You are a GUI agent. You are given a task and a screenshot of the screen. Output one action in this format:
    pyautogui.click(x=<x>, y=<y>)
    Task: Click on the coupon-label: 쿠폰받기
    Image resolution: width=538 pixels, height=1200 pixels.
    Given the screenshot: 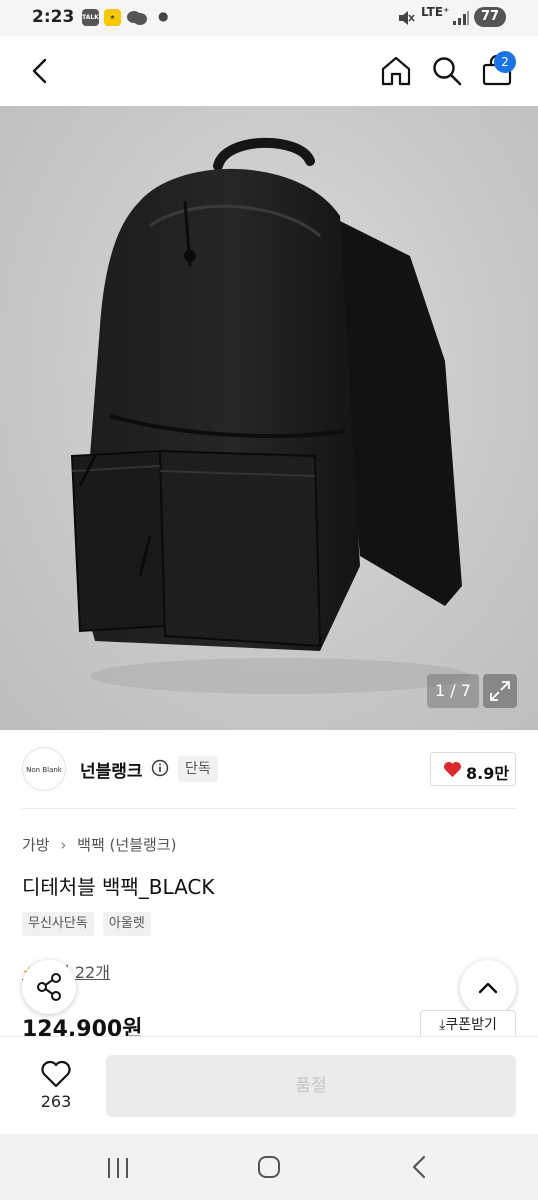 What is the action you would take?
    pyautogui.click(x=471, y=1025)
    